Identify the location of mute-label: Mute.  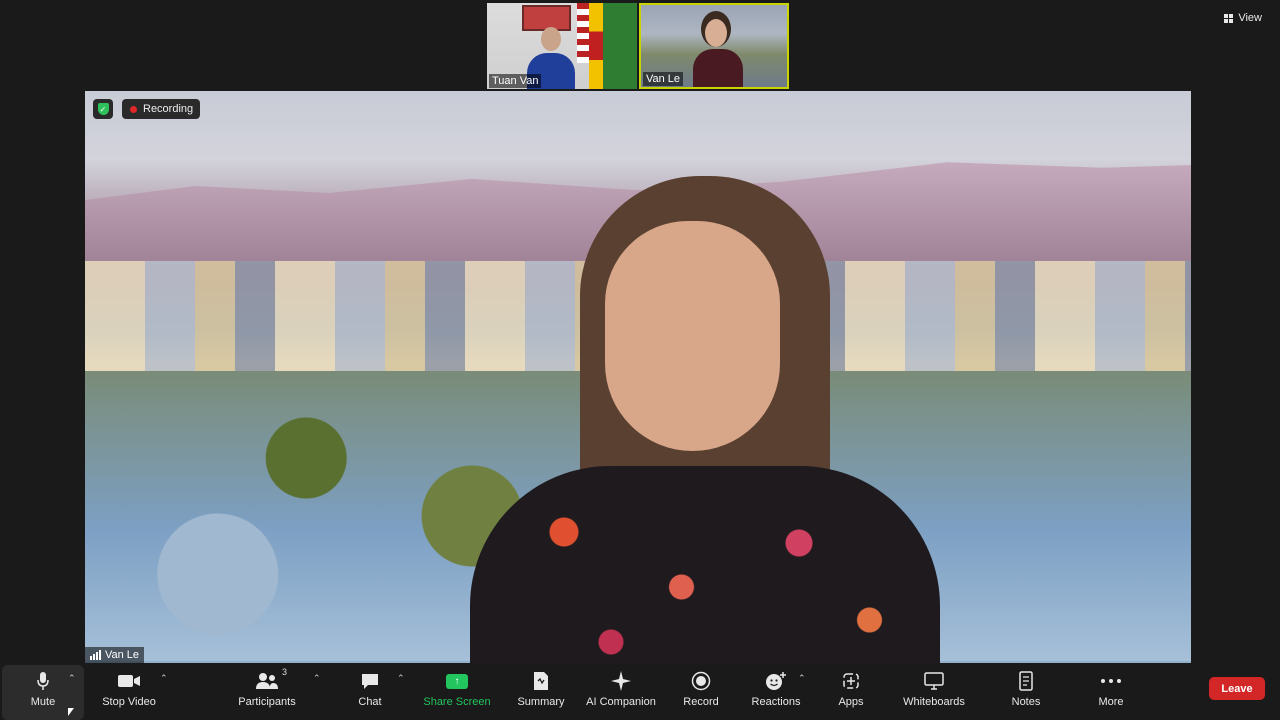
(43, 702).